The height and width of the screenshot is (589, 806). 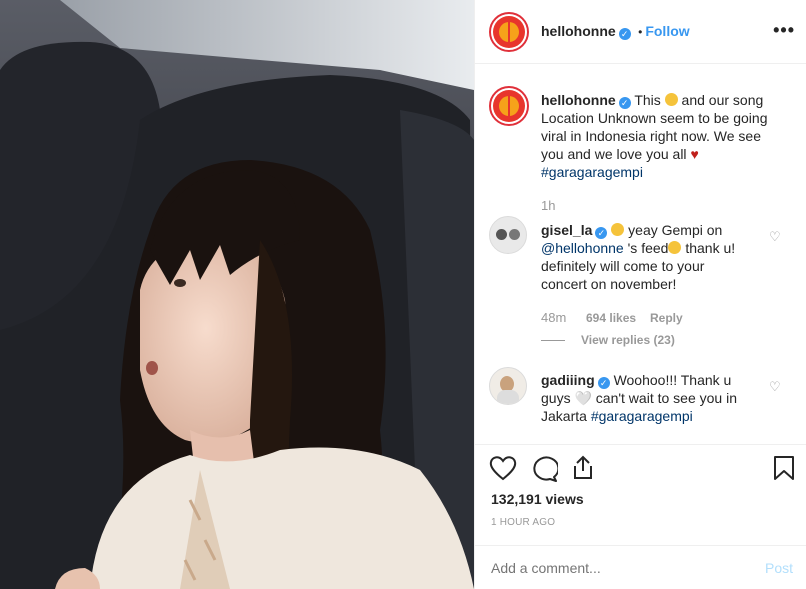 What do you see at coordinates (568, 380) in the screenshot?
I see `comment-username: gadiiing` at bounding box center [568, 380].